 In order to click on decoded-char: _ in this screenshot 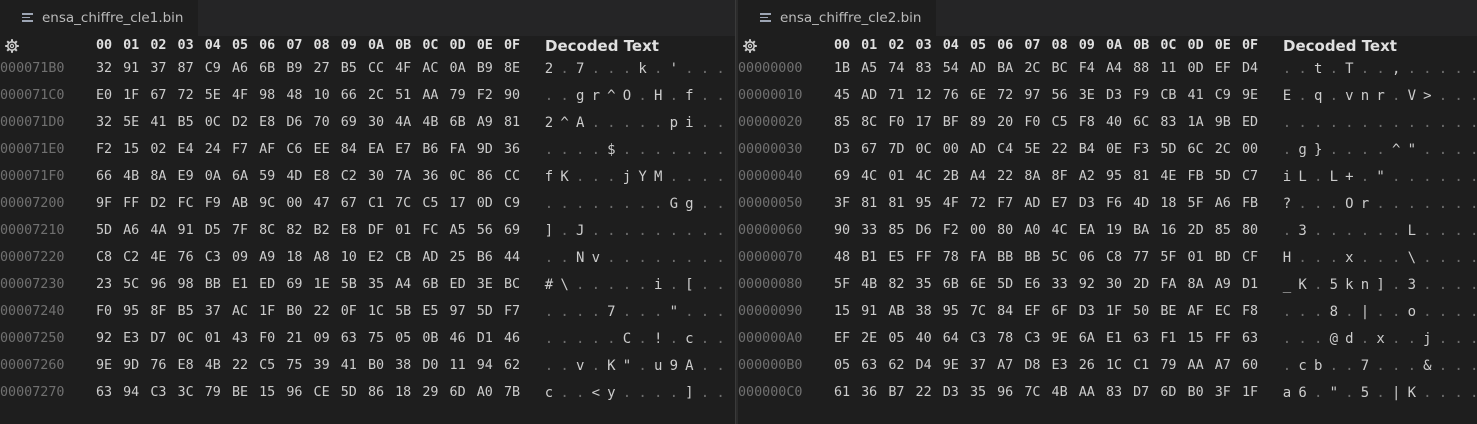, I will do `click(1287, 285)`.